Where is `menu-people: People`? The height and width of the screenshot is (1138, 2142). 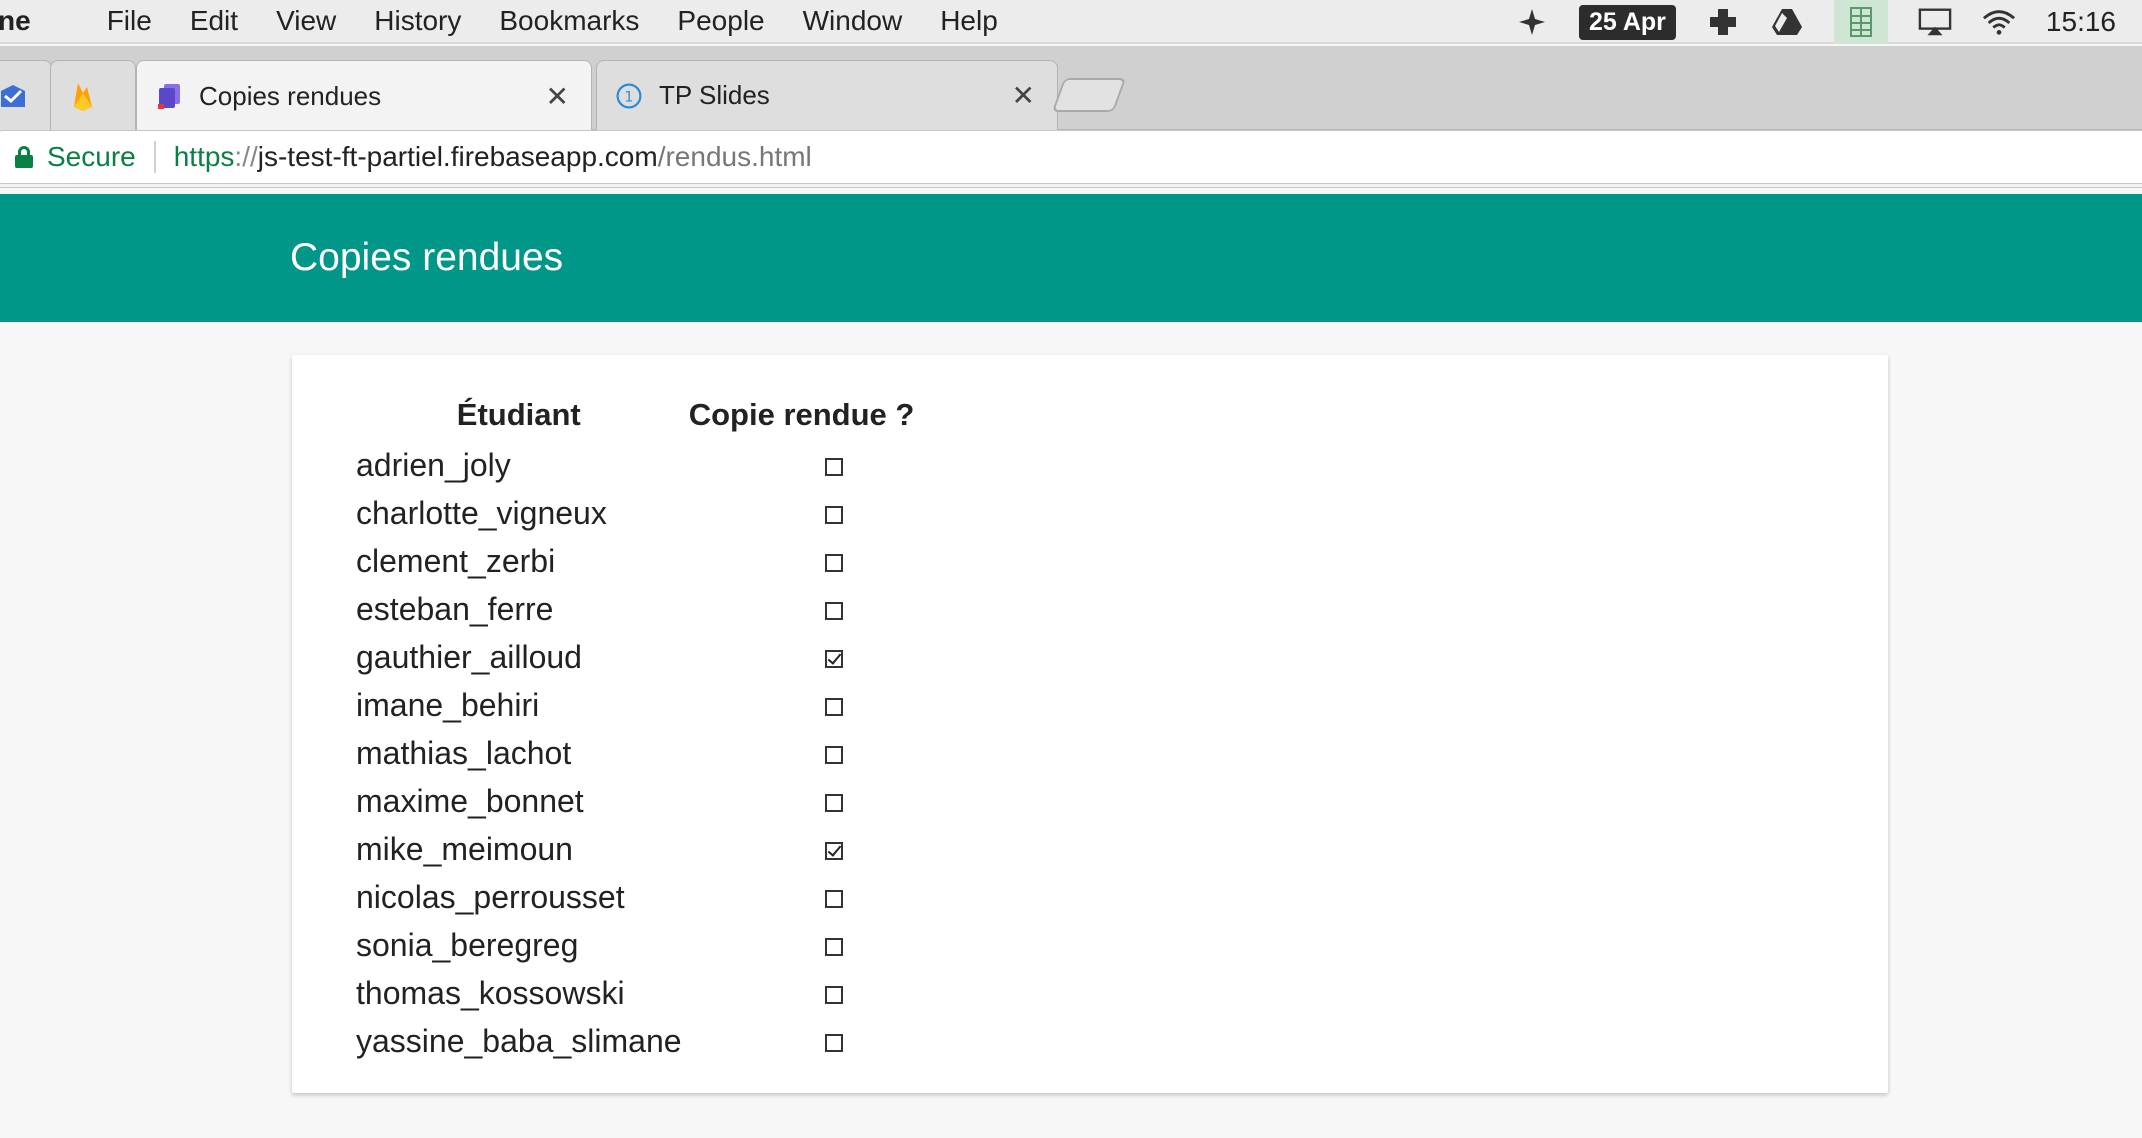
menu-people: People is located at coordinates (720, 21).